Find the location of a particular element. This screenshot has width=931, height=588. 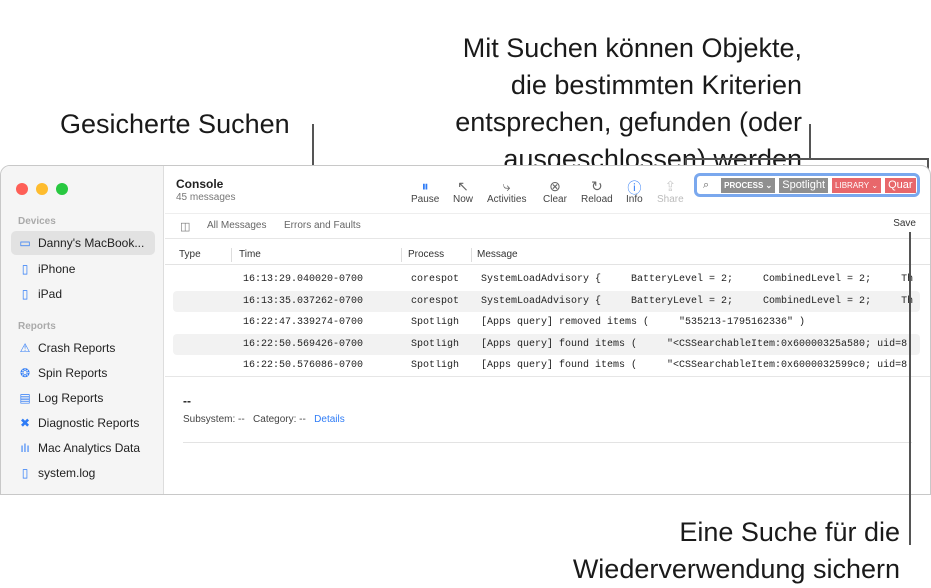

share-button: ⇪ Share is located at coordinates (670, 191).